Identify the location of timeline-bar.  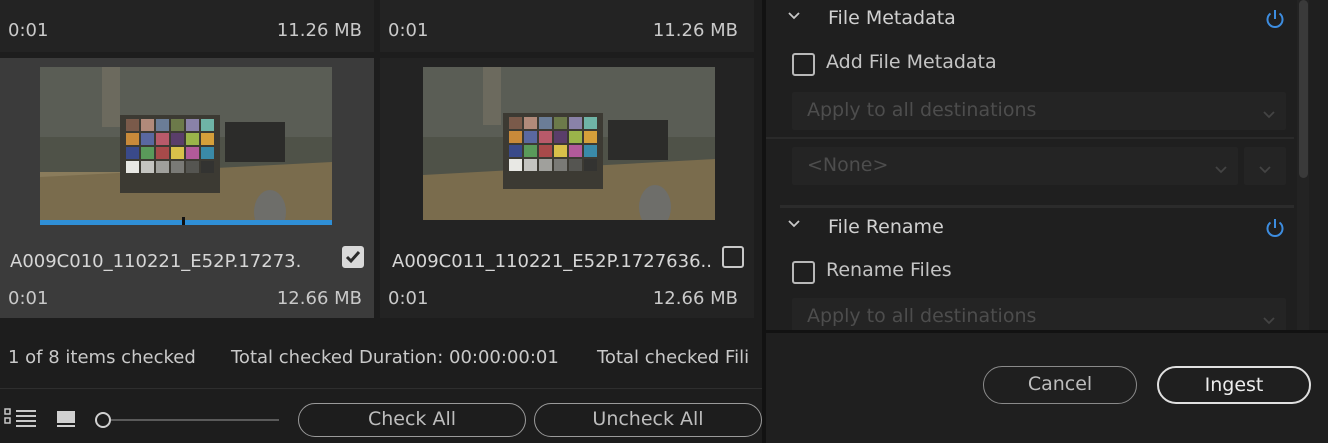
(186, 222).